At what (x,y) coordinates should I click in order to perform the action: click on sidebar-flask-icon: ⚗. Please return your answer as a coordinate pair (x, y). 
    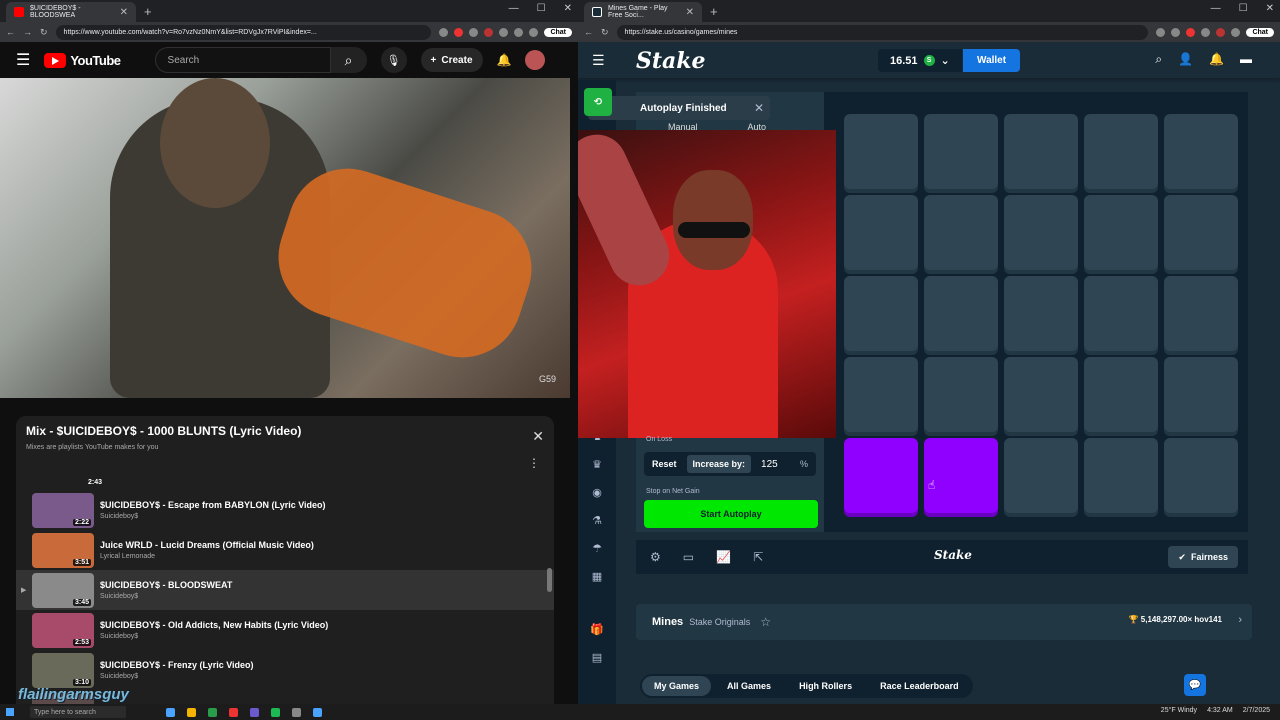
    Looking at the image, I should click on (597, 520).